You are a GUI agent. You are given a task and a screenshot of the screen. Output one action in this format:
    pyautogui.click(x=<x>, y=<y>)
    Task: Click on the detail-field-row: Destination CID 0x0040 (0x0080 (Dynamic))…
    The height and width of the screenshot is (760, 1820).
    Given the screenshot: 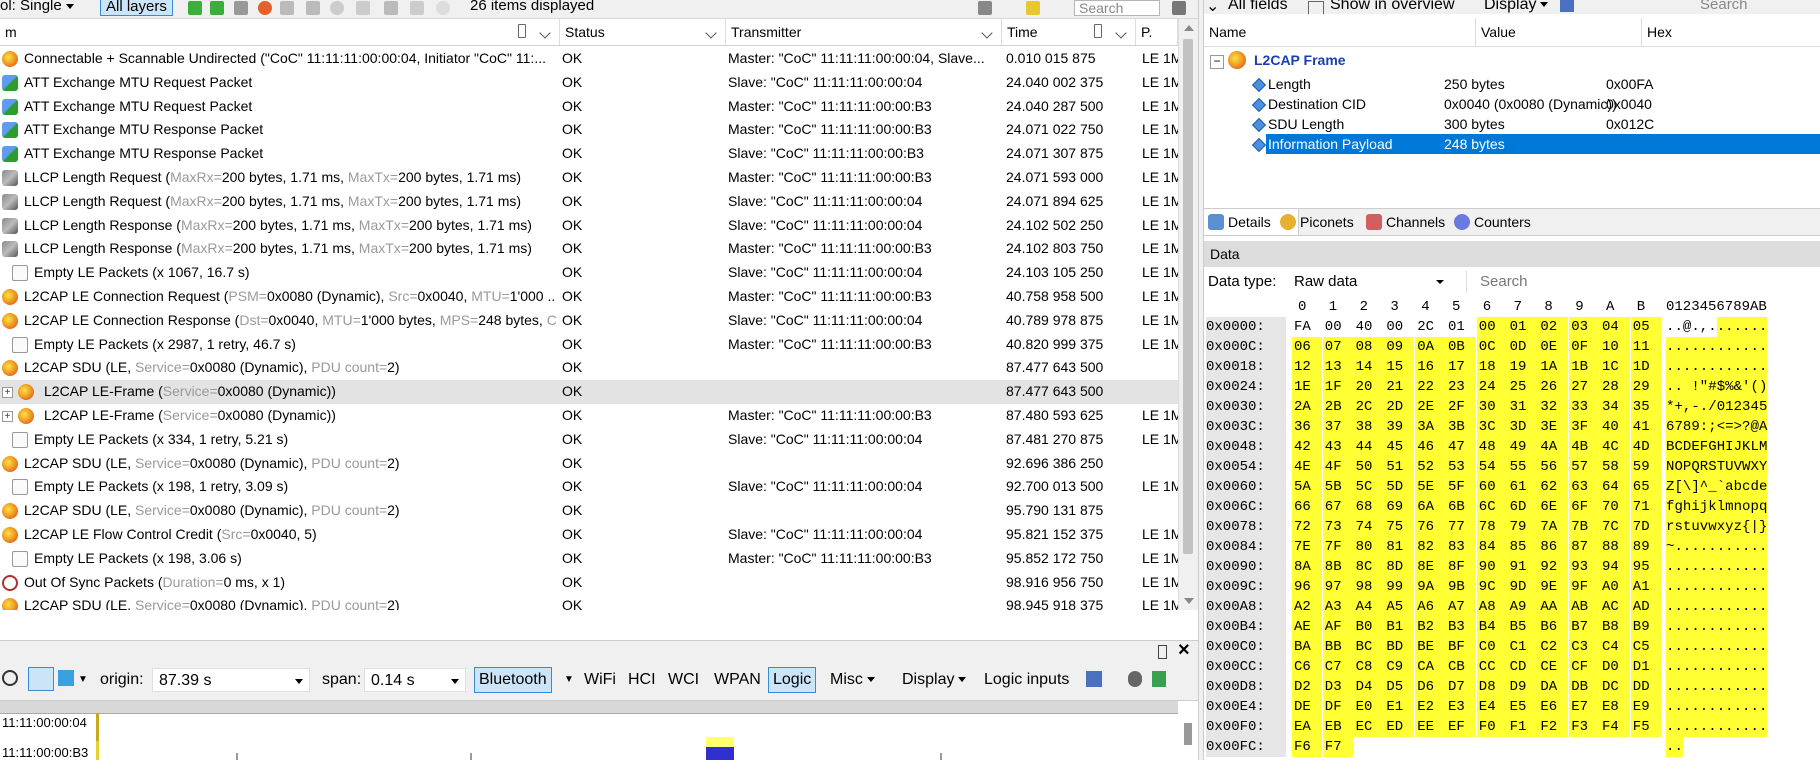 What is the action you would take?
    pyautogui.click(x=1535, y=104)
    